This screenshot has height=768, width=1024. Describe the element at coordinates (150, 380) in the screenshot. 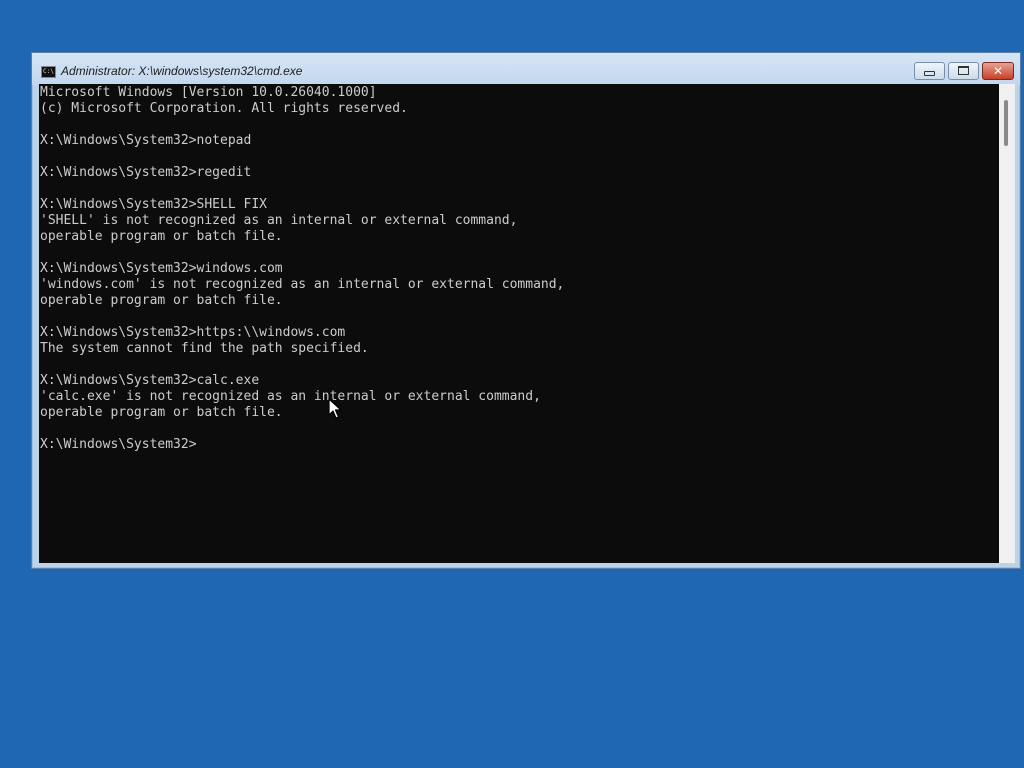

I see `console-line: X:\Windows\System32>calc.exe` at that location.